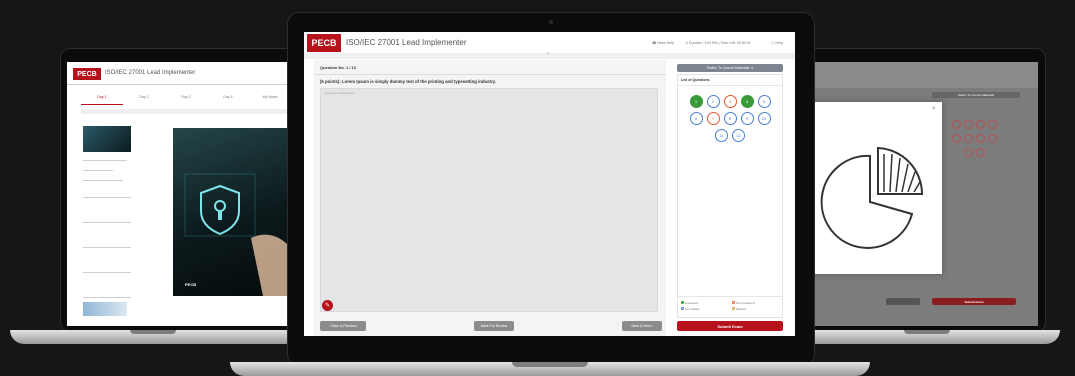  I want to click on left-tab-day1: Day 1, so click(102, 100).